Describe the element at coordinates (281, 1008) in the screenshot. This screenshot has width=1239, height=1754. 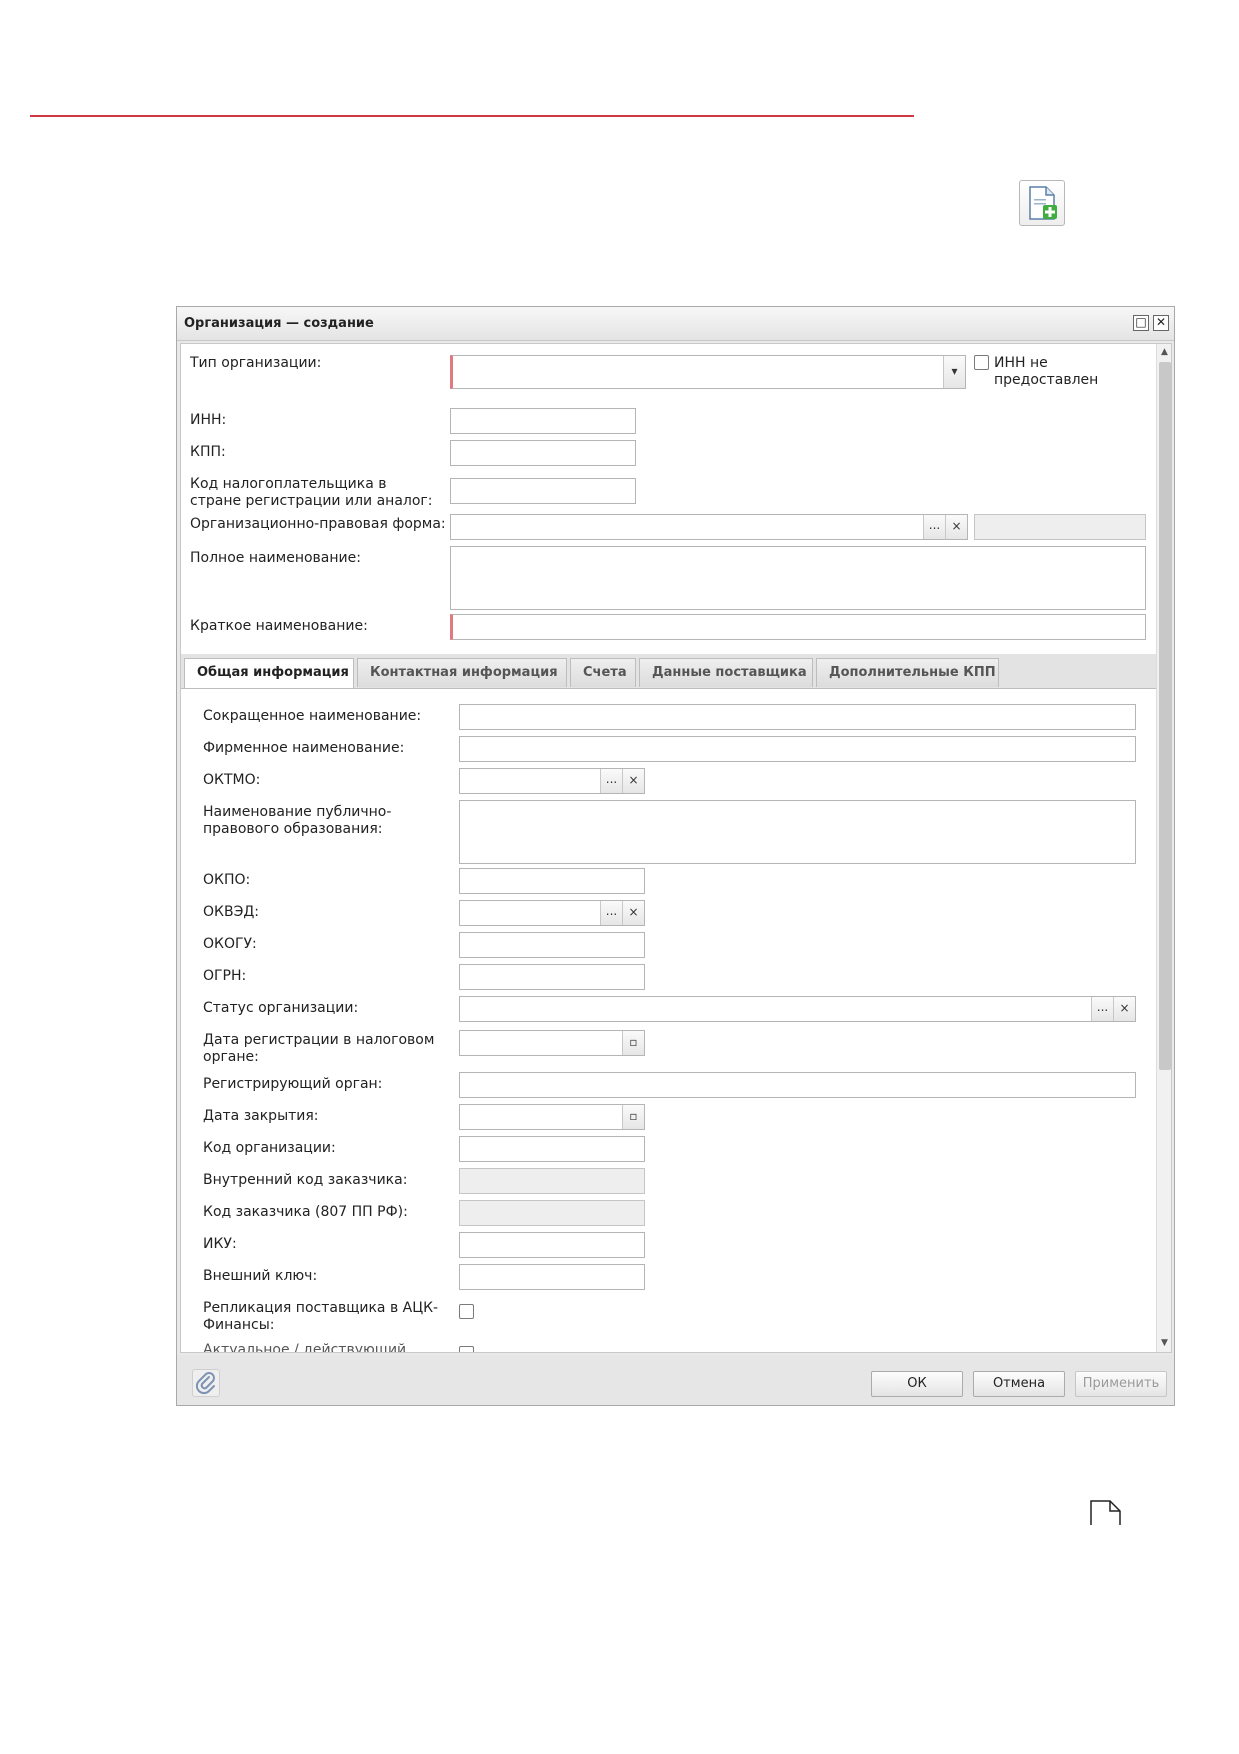
I see `status-label: Статус организации:` at that location.